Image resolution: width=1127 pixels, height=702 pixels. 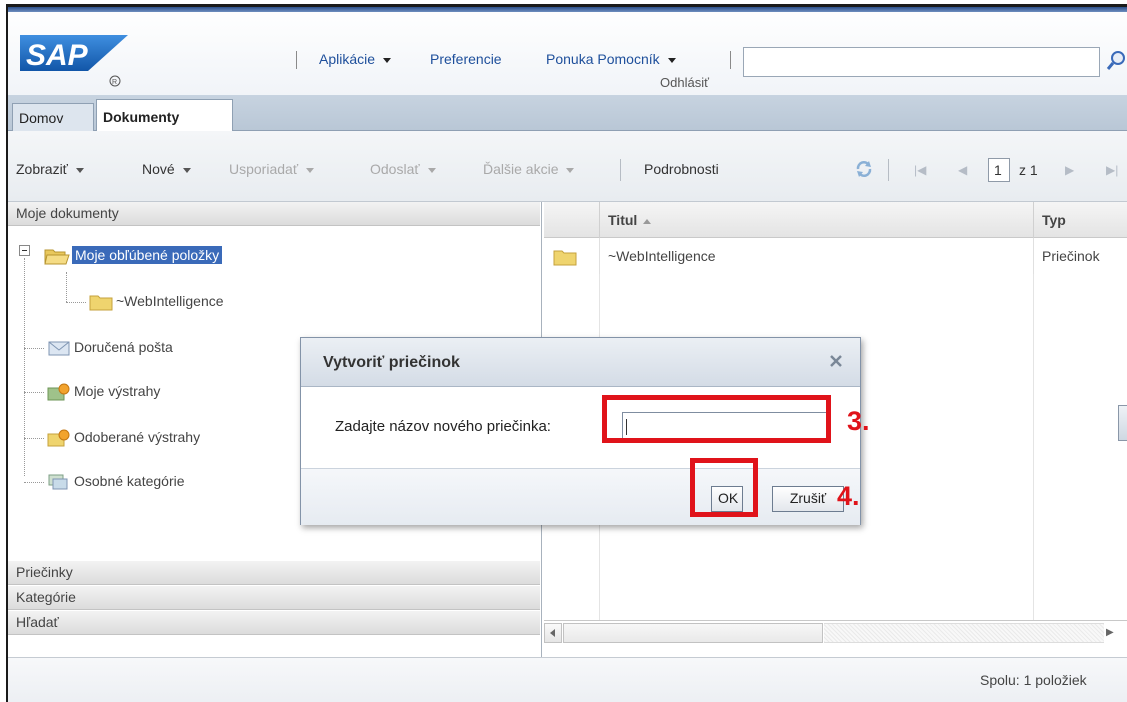 I want to click on tab-domov: Domov, so click(x=53, y=117).